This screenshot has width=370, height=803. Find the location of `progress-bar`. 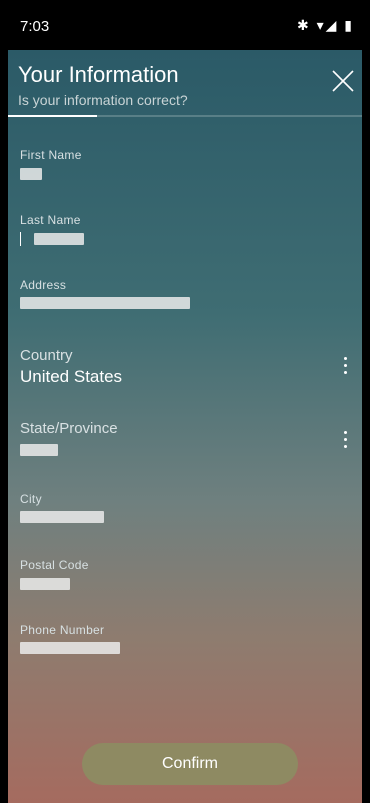

progress-bar is located at coordinates (185, 116).